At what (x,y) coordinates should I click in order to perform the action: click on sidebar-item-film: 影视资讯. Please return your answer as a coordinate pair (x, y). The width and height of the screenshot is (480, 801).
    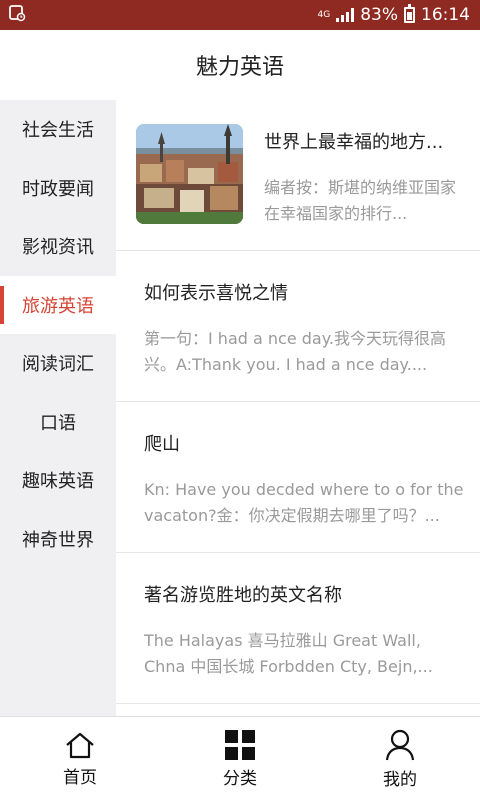
    Looking at the image, I should click on (58, 246).